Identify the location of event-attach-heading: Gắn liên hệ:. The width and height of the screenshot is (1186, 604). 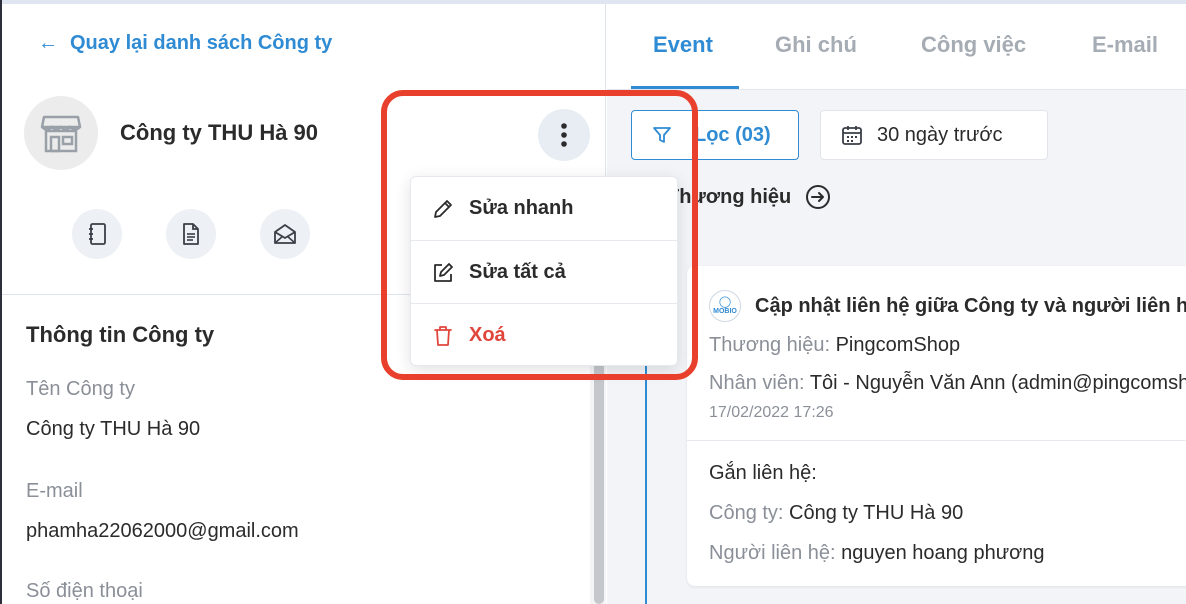
(763, 473).